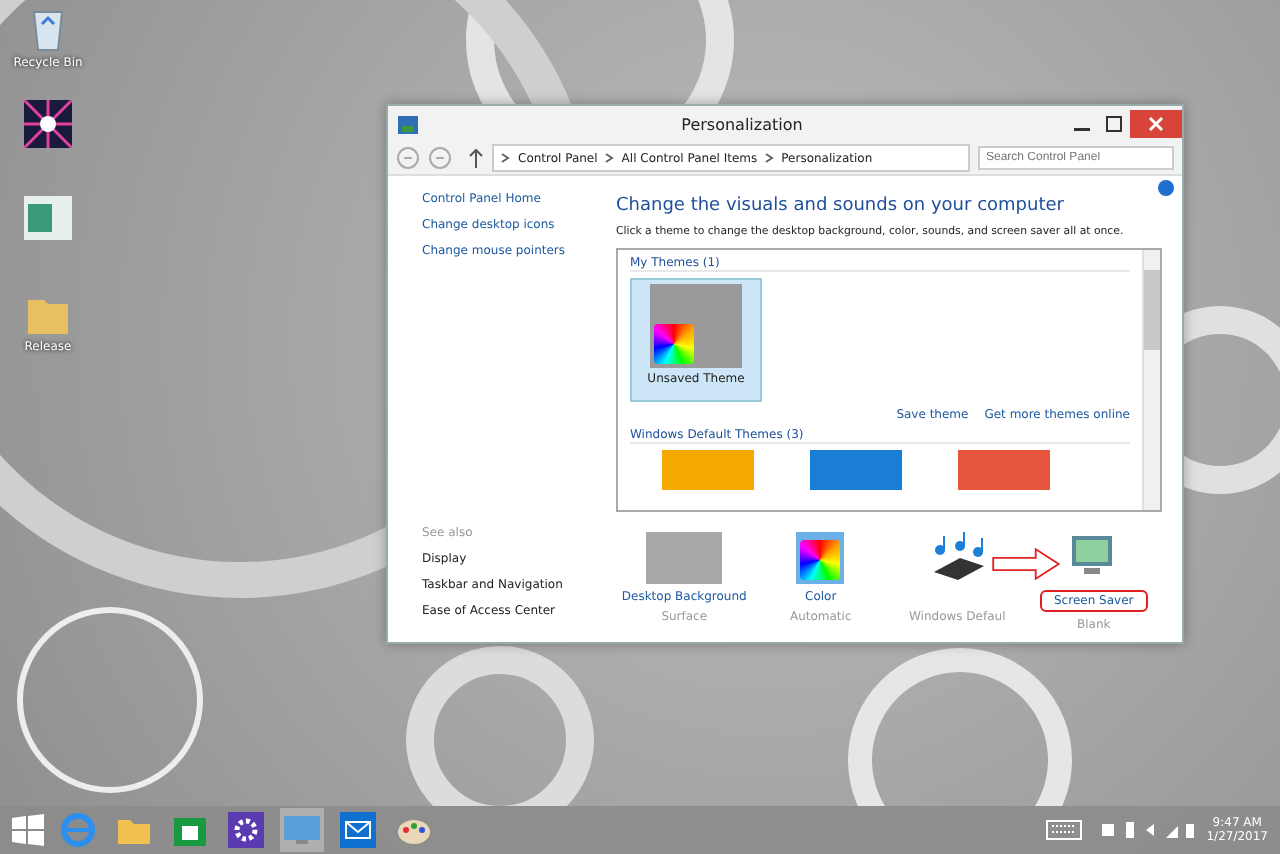 The image size is (1280, 854). I want to click on theme-preview-drawing, so click(696, 326).